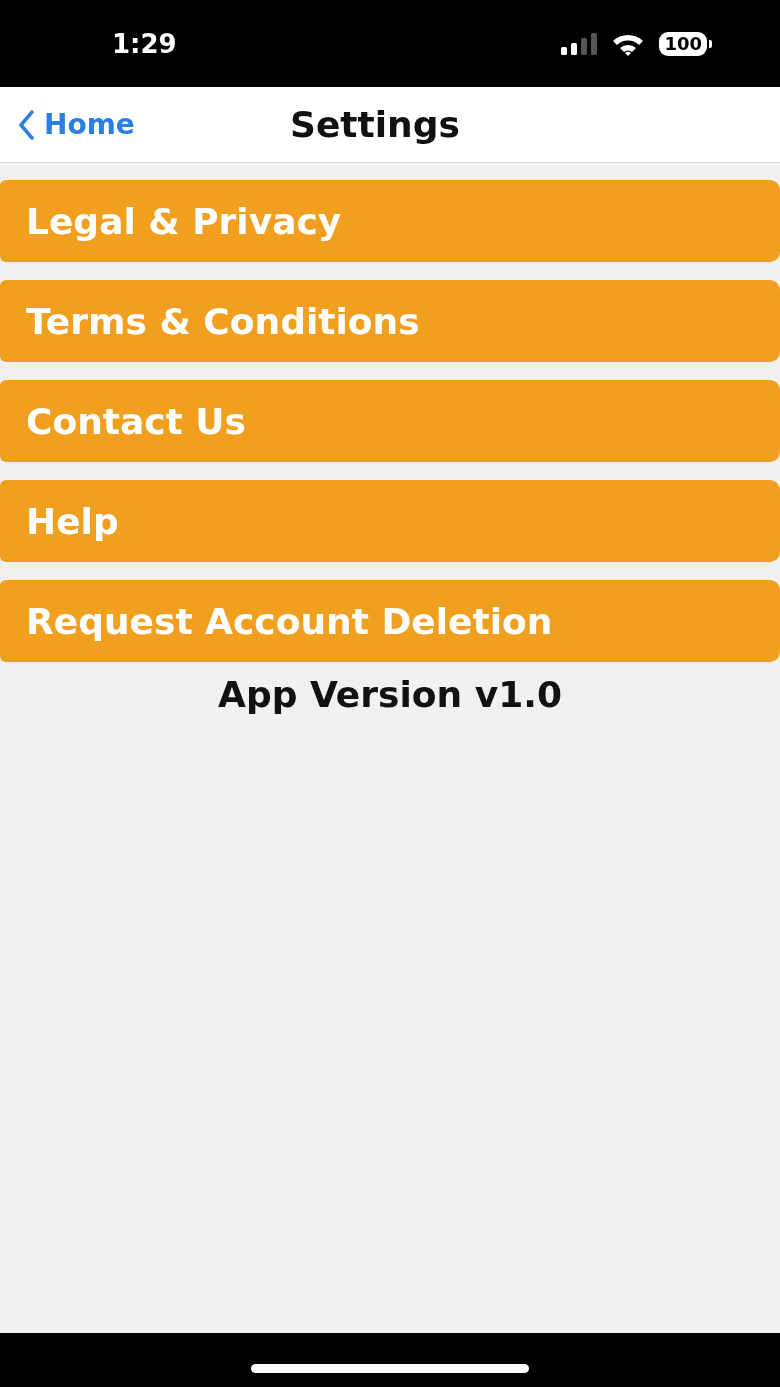 Image resolution: width=780 pixels, height=1387 pixels. I want to click on menu-button: Request Account Deletion, so click(390, 621).